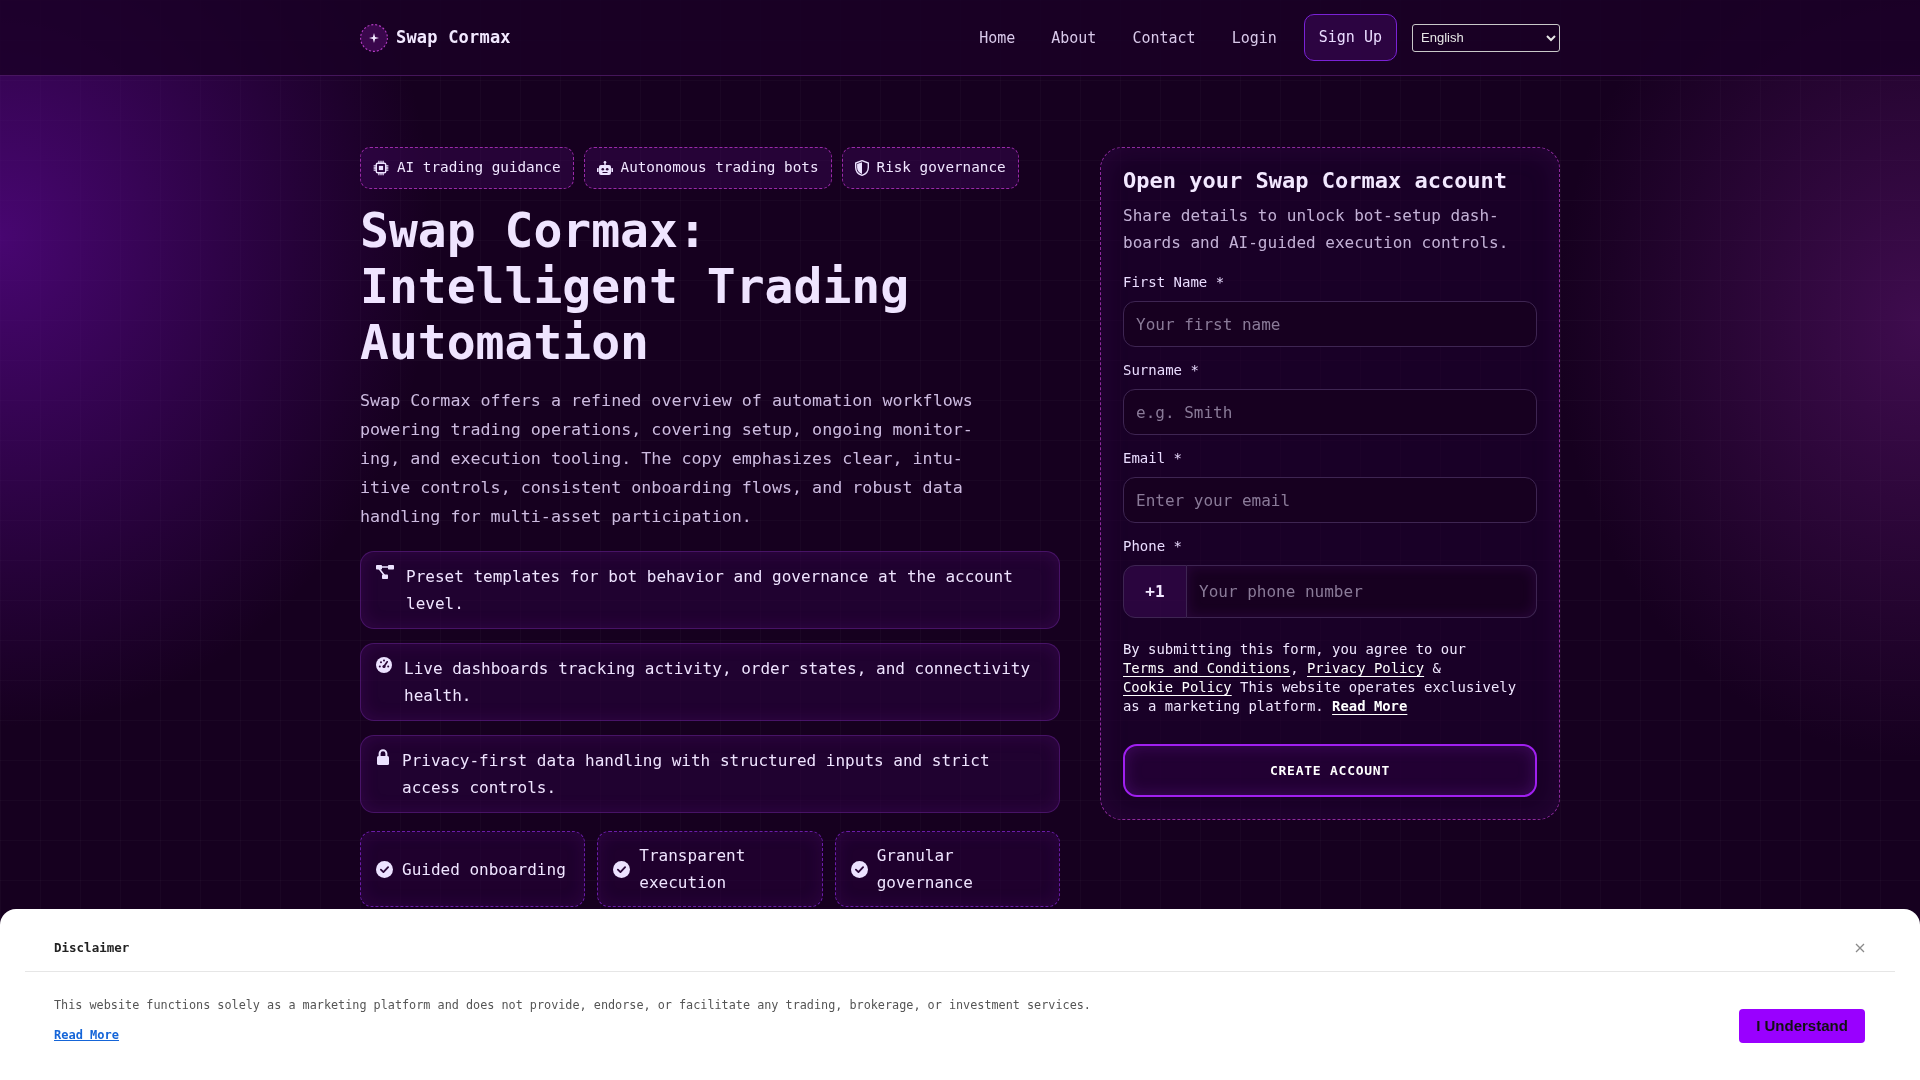  Describe the element at coordinates (572, 1005) in the screenshot. I see `disclaimer-text: This website functions solely as a marketing platform and does not provide, endorse, or facilitate any trading, brokerage, or investment services.` at that location.